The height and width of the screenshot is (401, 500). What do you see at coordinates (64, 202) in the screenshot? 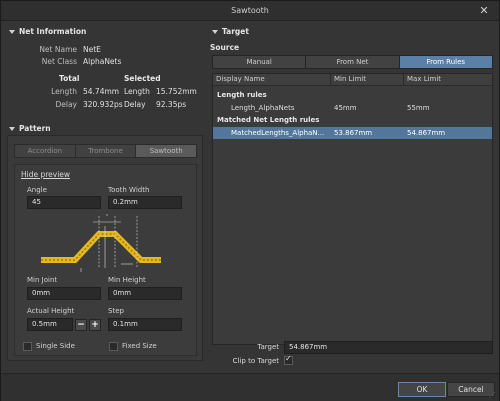
I see `angle-input: 45` at bounding box center [64, 202].